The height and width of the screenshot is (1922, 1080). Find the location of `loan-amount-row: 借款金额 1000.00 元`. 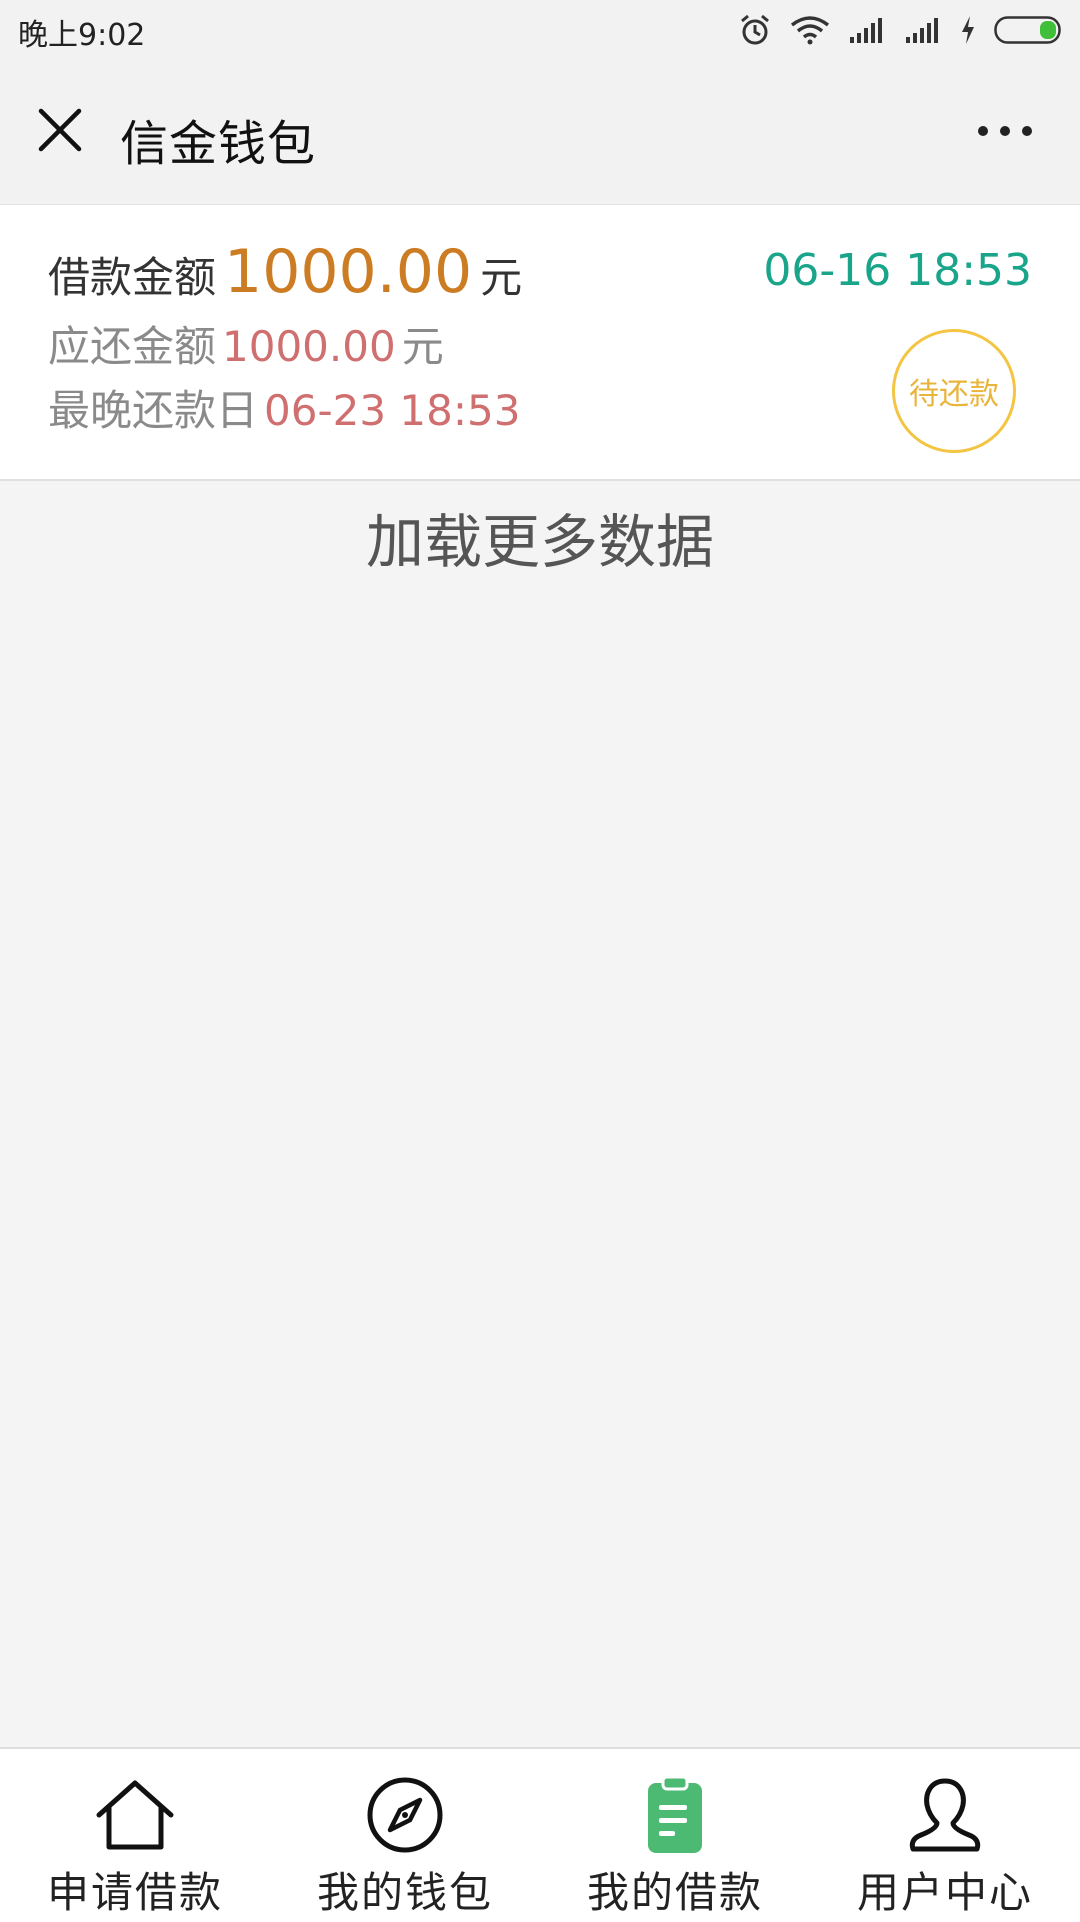

loan-amount-row: 借款金额 1000.00 元 is located at coordinates (285, 272).